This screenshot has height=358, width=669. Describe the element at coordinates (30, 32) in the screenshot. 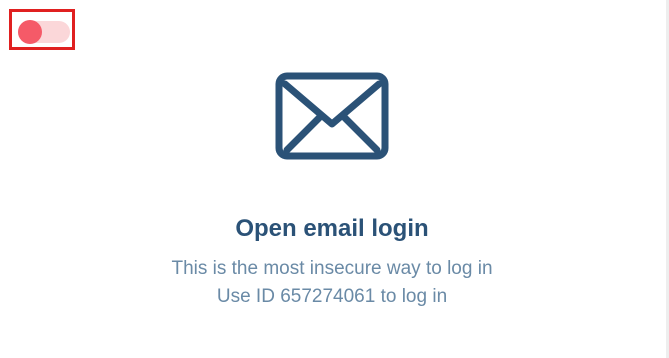

I see `toggle-knob` at that location.